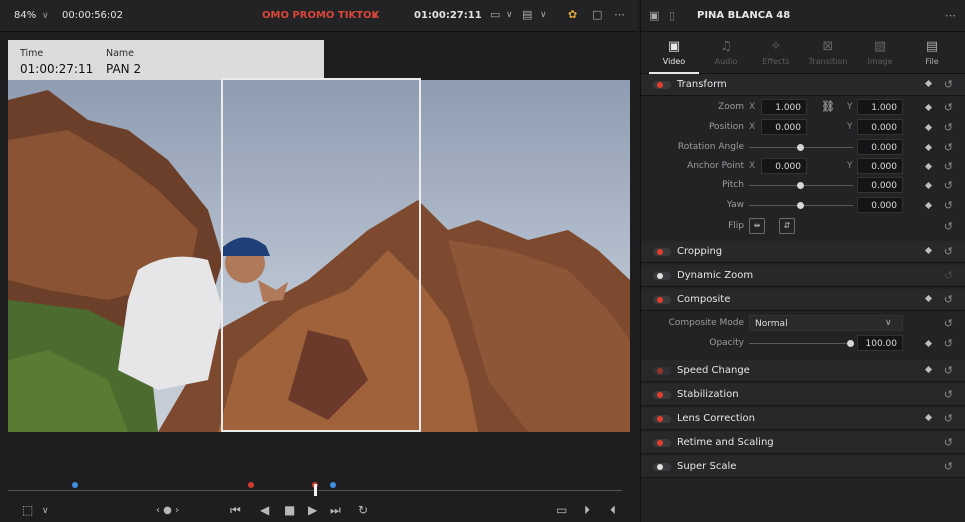 This screenshot has height=522, width=965. I want to click on dynamic-zoom-toggle, so click(662, 276).